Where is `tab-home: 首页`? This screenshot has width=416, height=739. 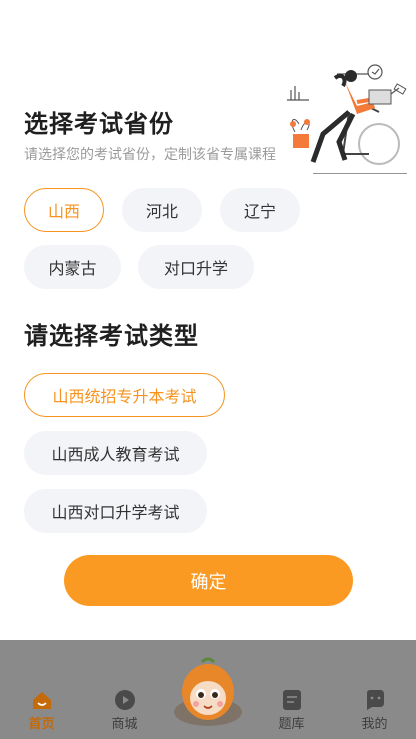 tab-home: 首页 is located at coordinates (41, 710).